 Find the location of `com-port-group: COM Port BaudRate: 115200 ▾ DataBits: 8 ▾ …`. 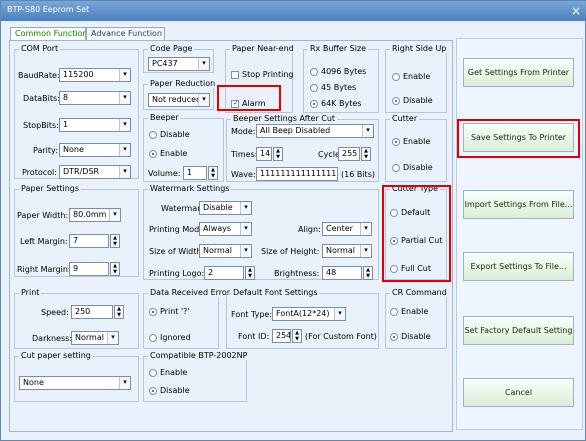

com-port-group: COM Port BaudRate: 115200 ▾ DataBits: 8 ▾ … is located at coordinates (76, 111).